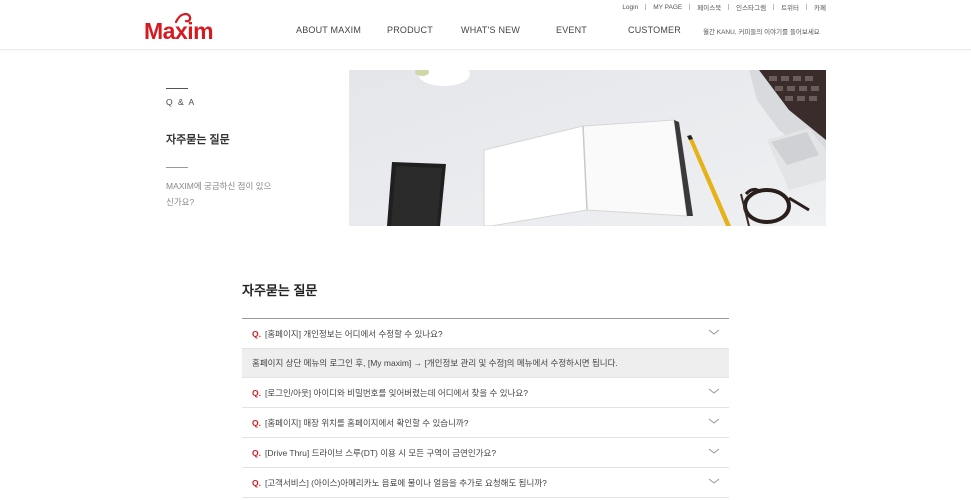  What do you see at coordinates (654, 30) in the screenshot?
I see `nav-customer: CUSTOMER` at bounding box center [654, 30].